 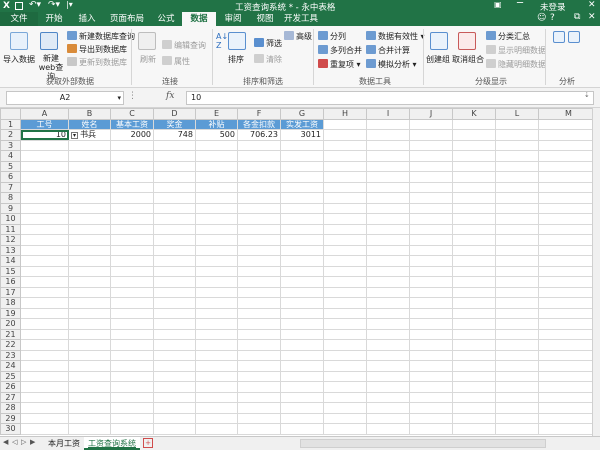 What do you see at coordinates (216, 114) in the screenshot?
I see `column-header: E` at bounding box center [216, 114].